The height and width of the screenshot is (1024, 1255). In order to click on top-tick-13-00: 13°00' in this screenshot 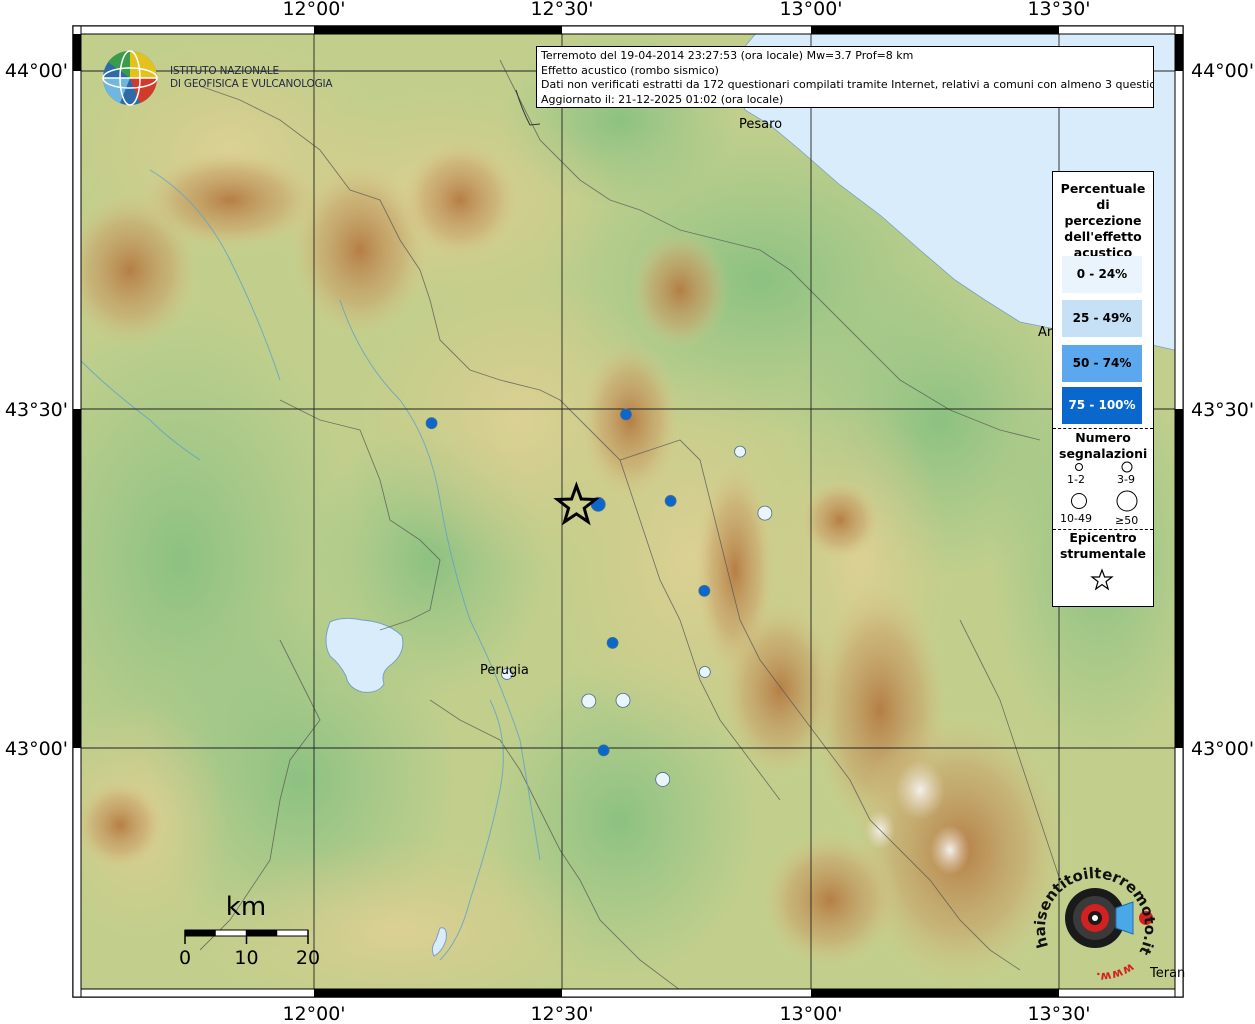, I will do `click(810, 10)`.